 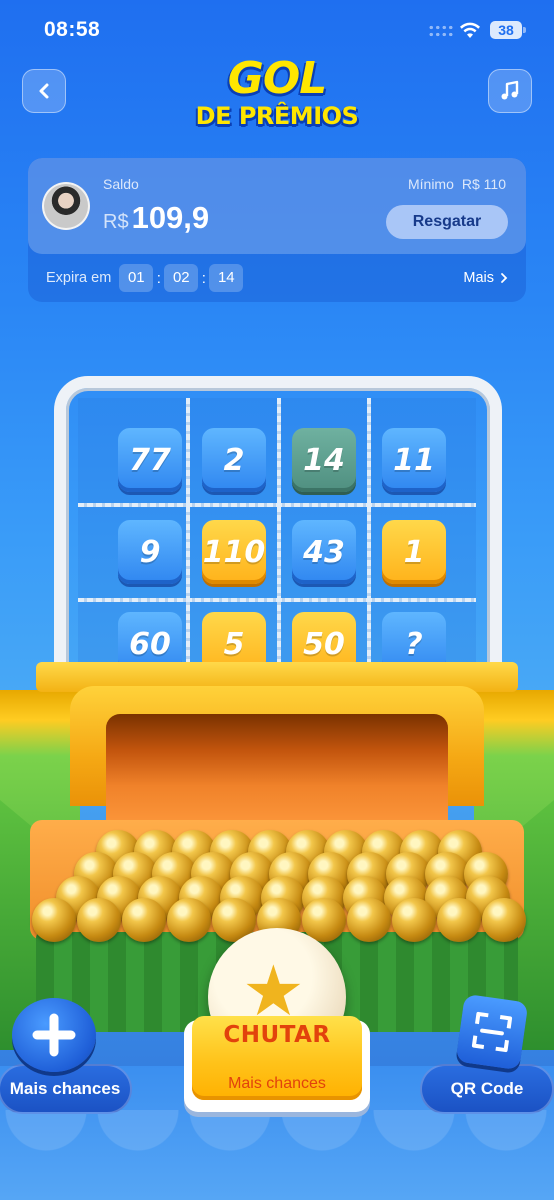 I want to click on battery-tip, so click(x=524, y=30).